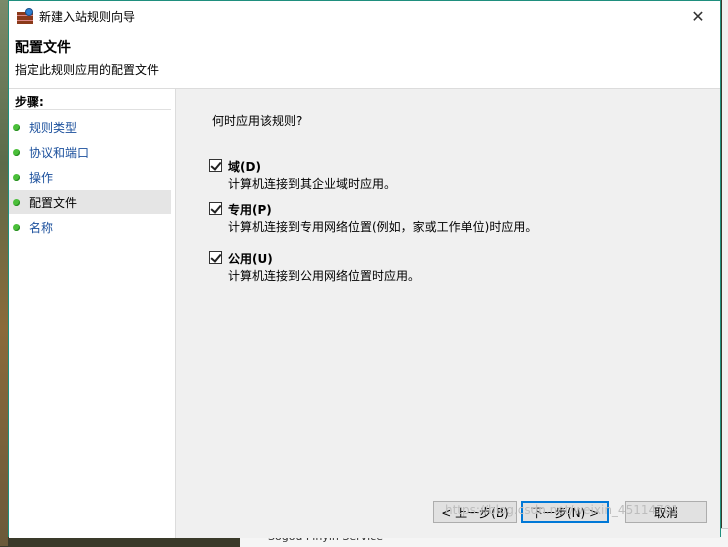 Image resolution: width=728 pixels, height=547 pixels. I want to click on page-subtitle: 指定此规则应用的配置文件, so click(87, 70).